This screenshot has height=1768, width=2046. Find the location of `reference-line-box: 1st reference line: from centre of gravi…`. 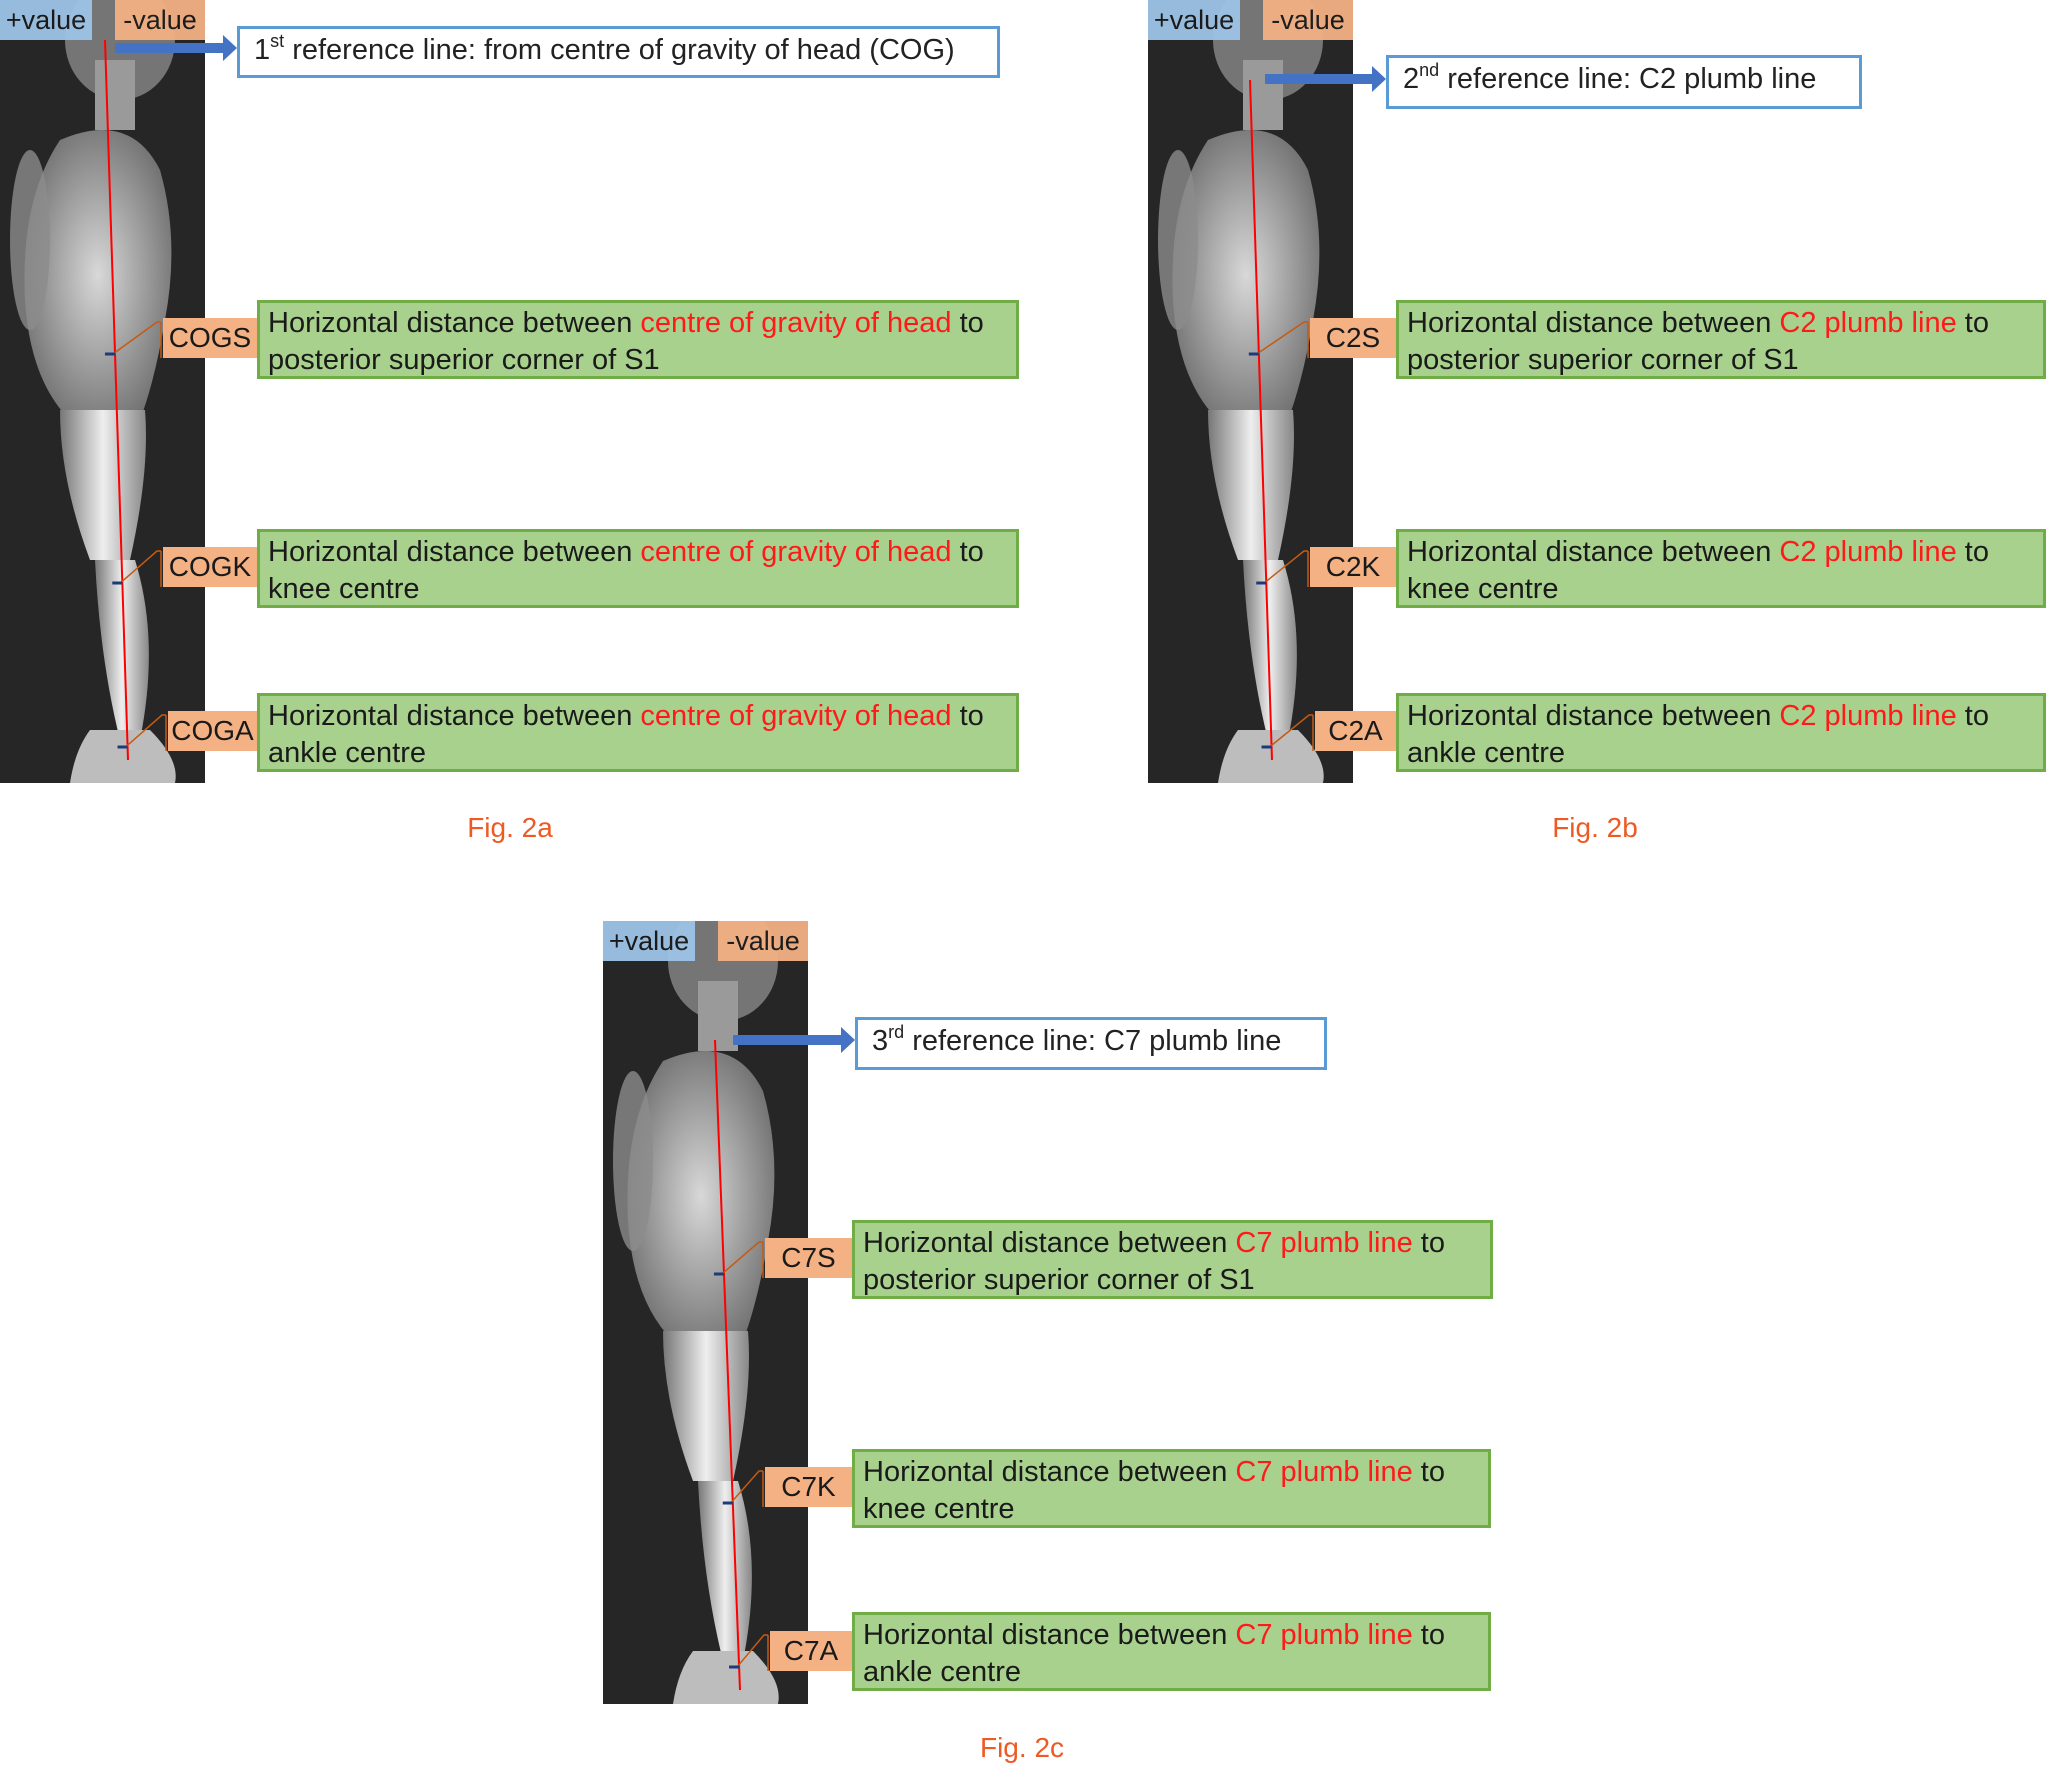

reference-line-box: 1st reference line: from centre of gravi… is located at coordinates (618, 52).